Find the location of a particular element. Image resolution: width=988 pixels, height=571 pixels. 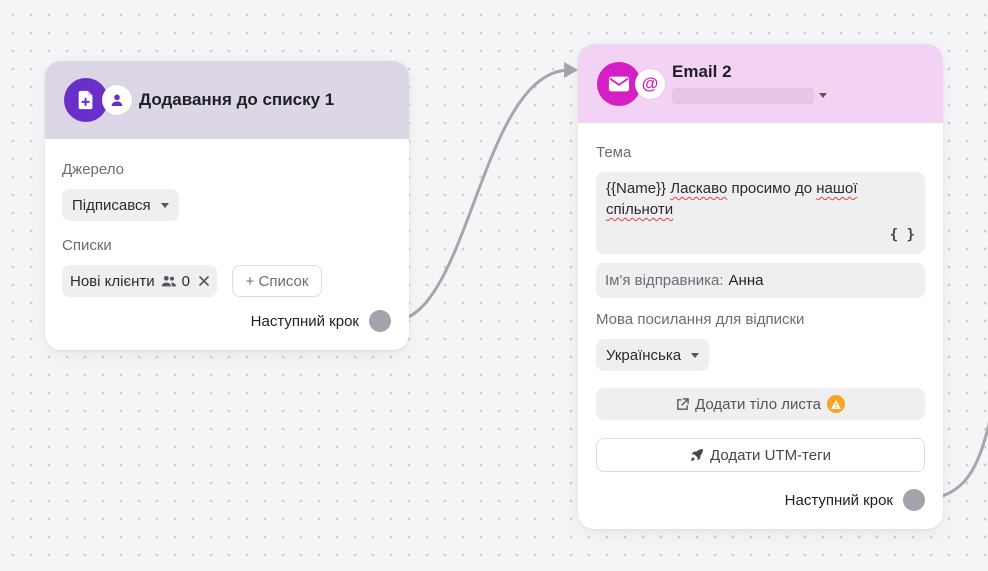

source-dropdown: Підписався is located at coordinates (120, 205).